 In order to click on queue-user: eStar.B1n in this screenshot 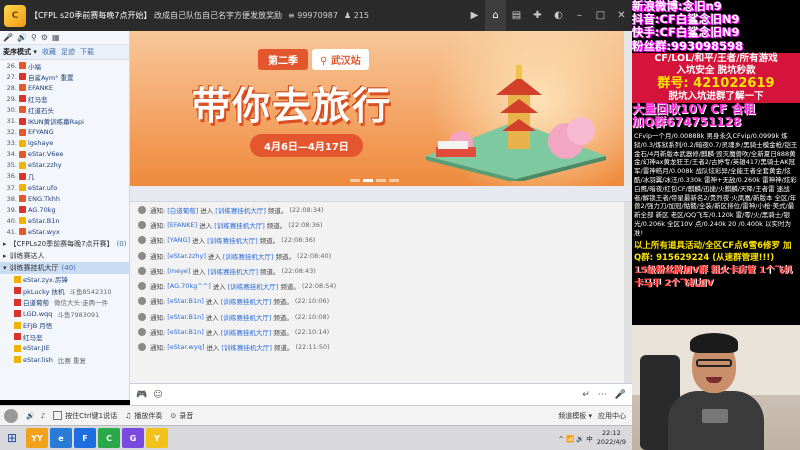, I will do `click(44, 220)`.